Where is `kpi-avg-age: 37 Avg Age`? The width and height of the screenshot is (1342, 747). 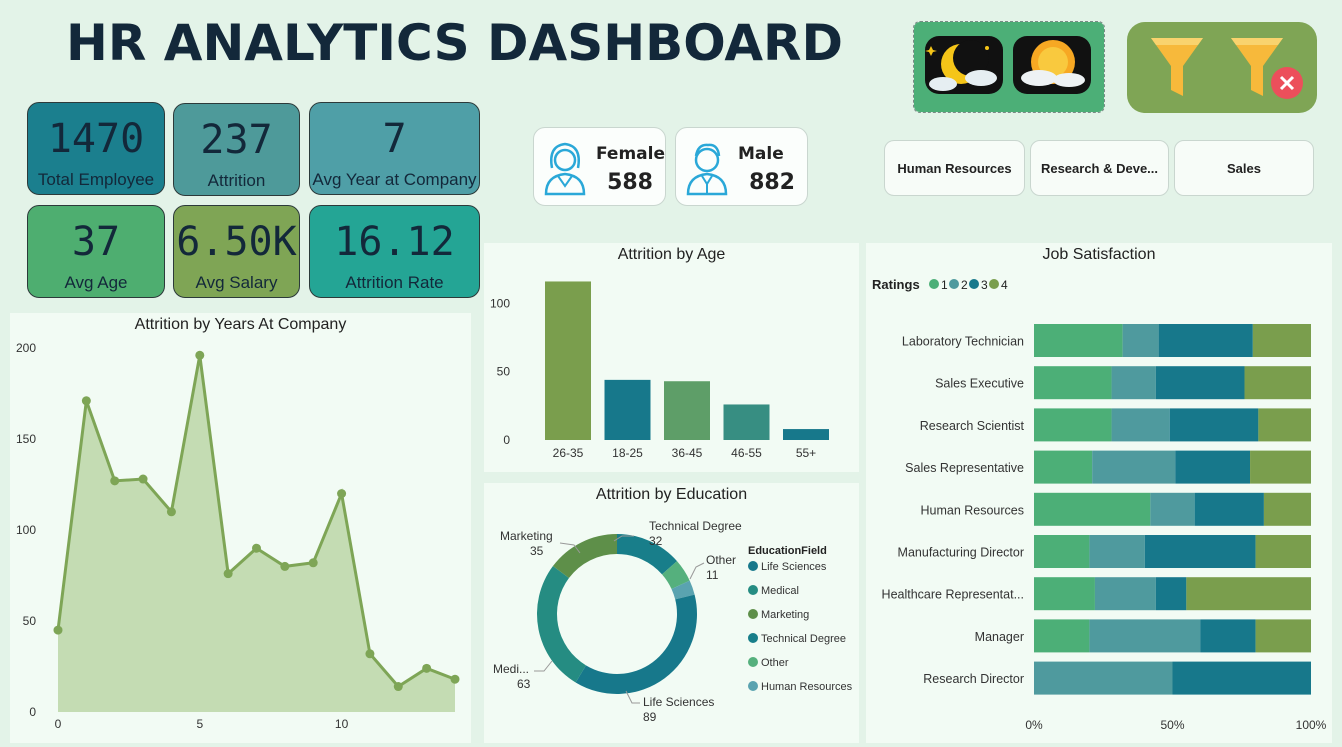
kpi-avg-age: 37 Avg Age is located at coordinates (96, 251).